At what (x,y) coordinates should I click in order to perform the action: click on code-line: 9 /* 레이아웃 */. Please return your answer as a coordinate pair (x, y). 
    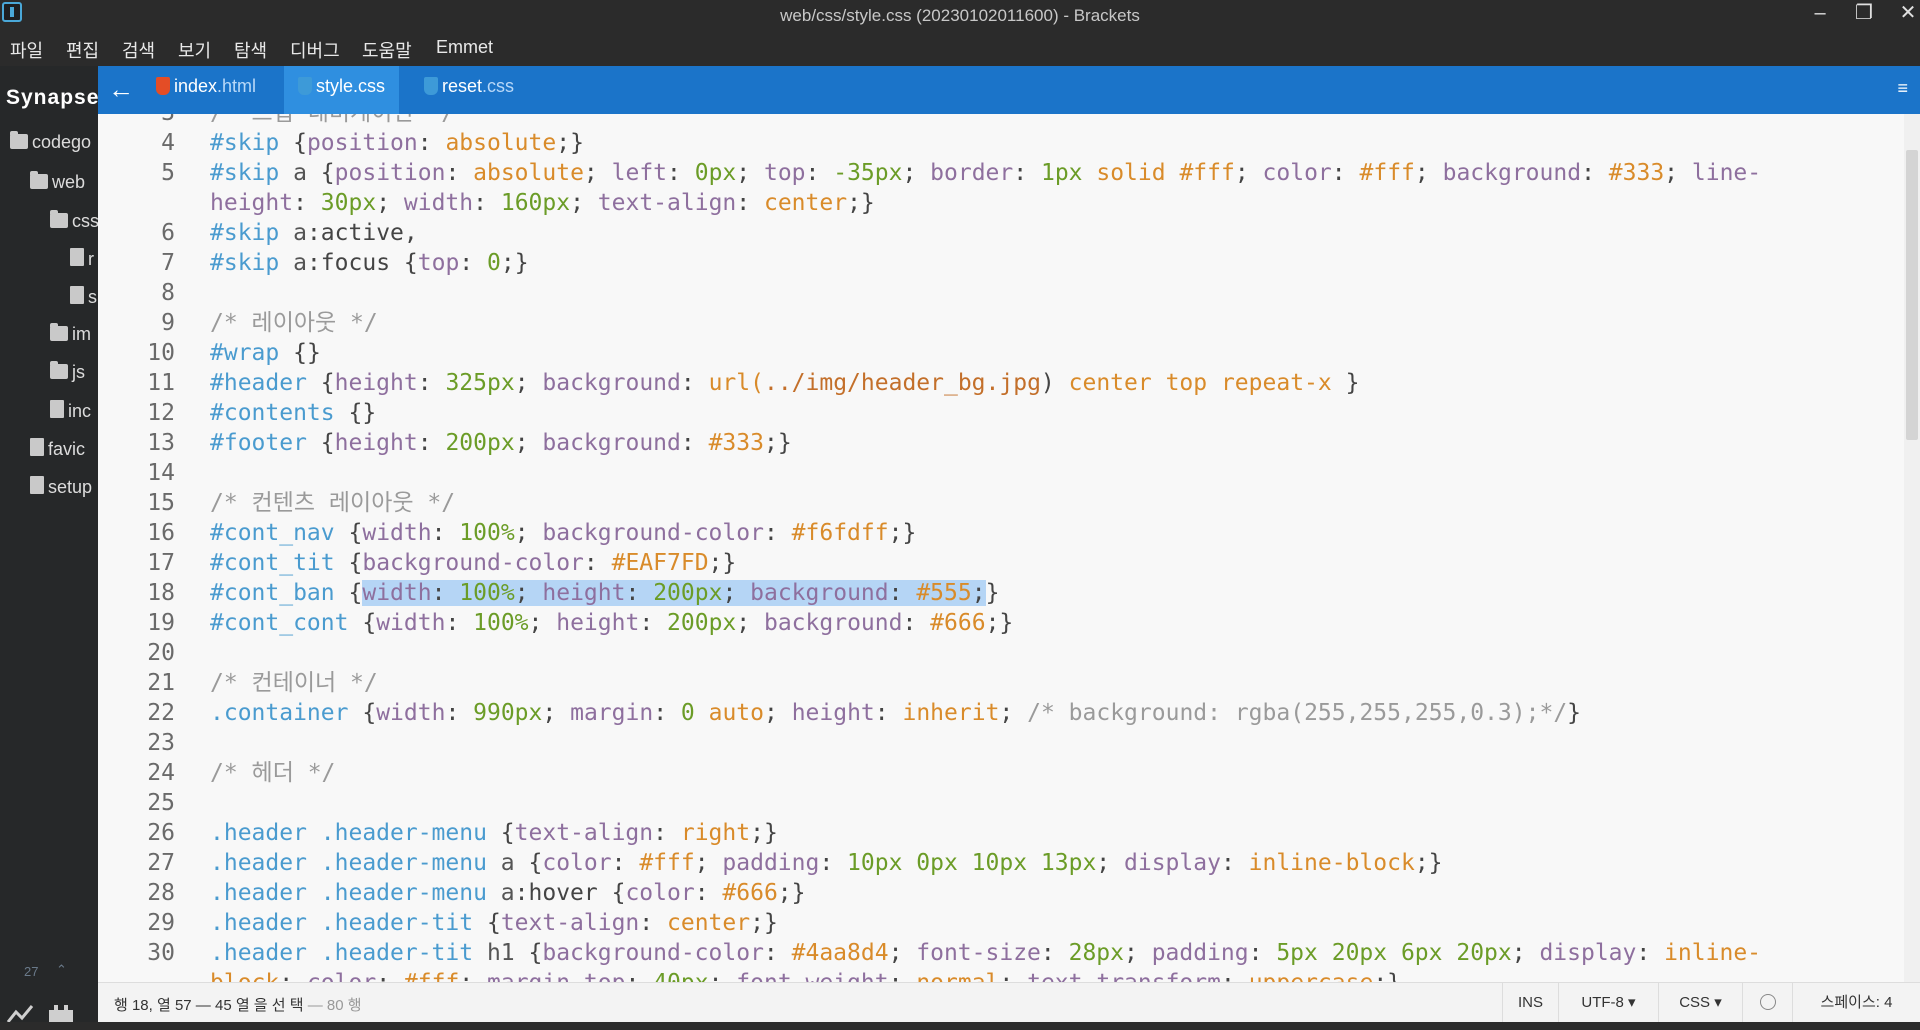
    Looking at the image, I should click on (998, 323).